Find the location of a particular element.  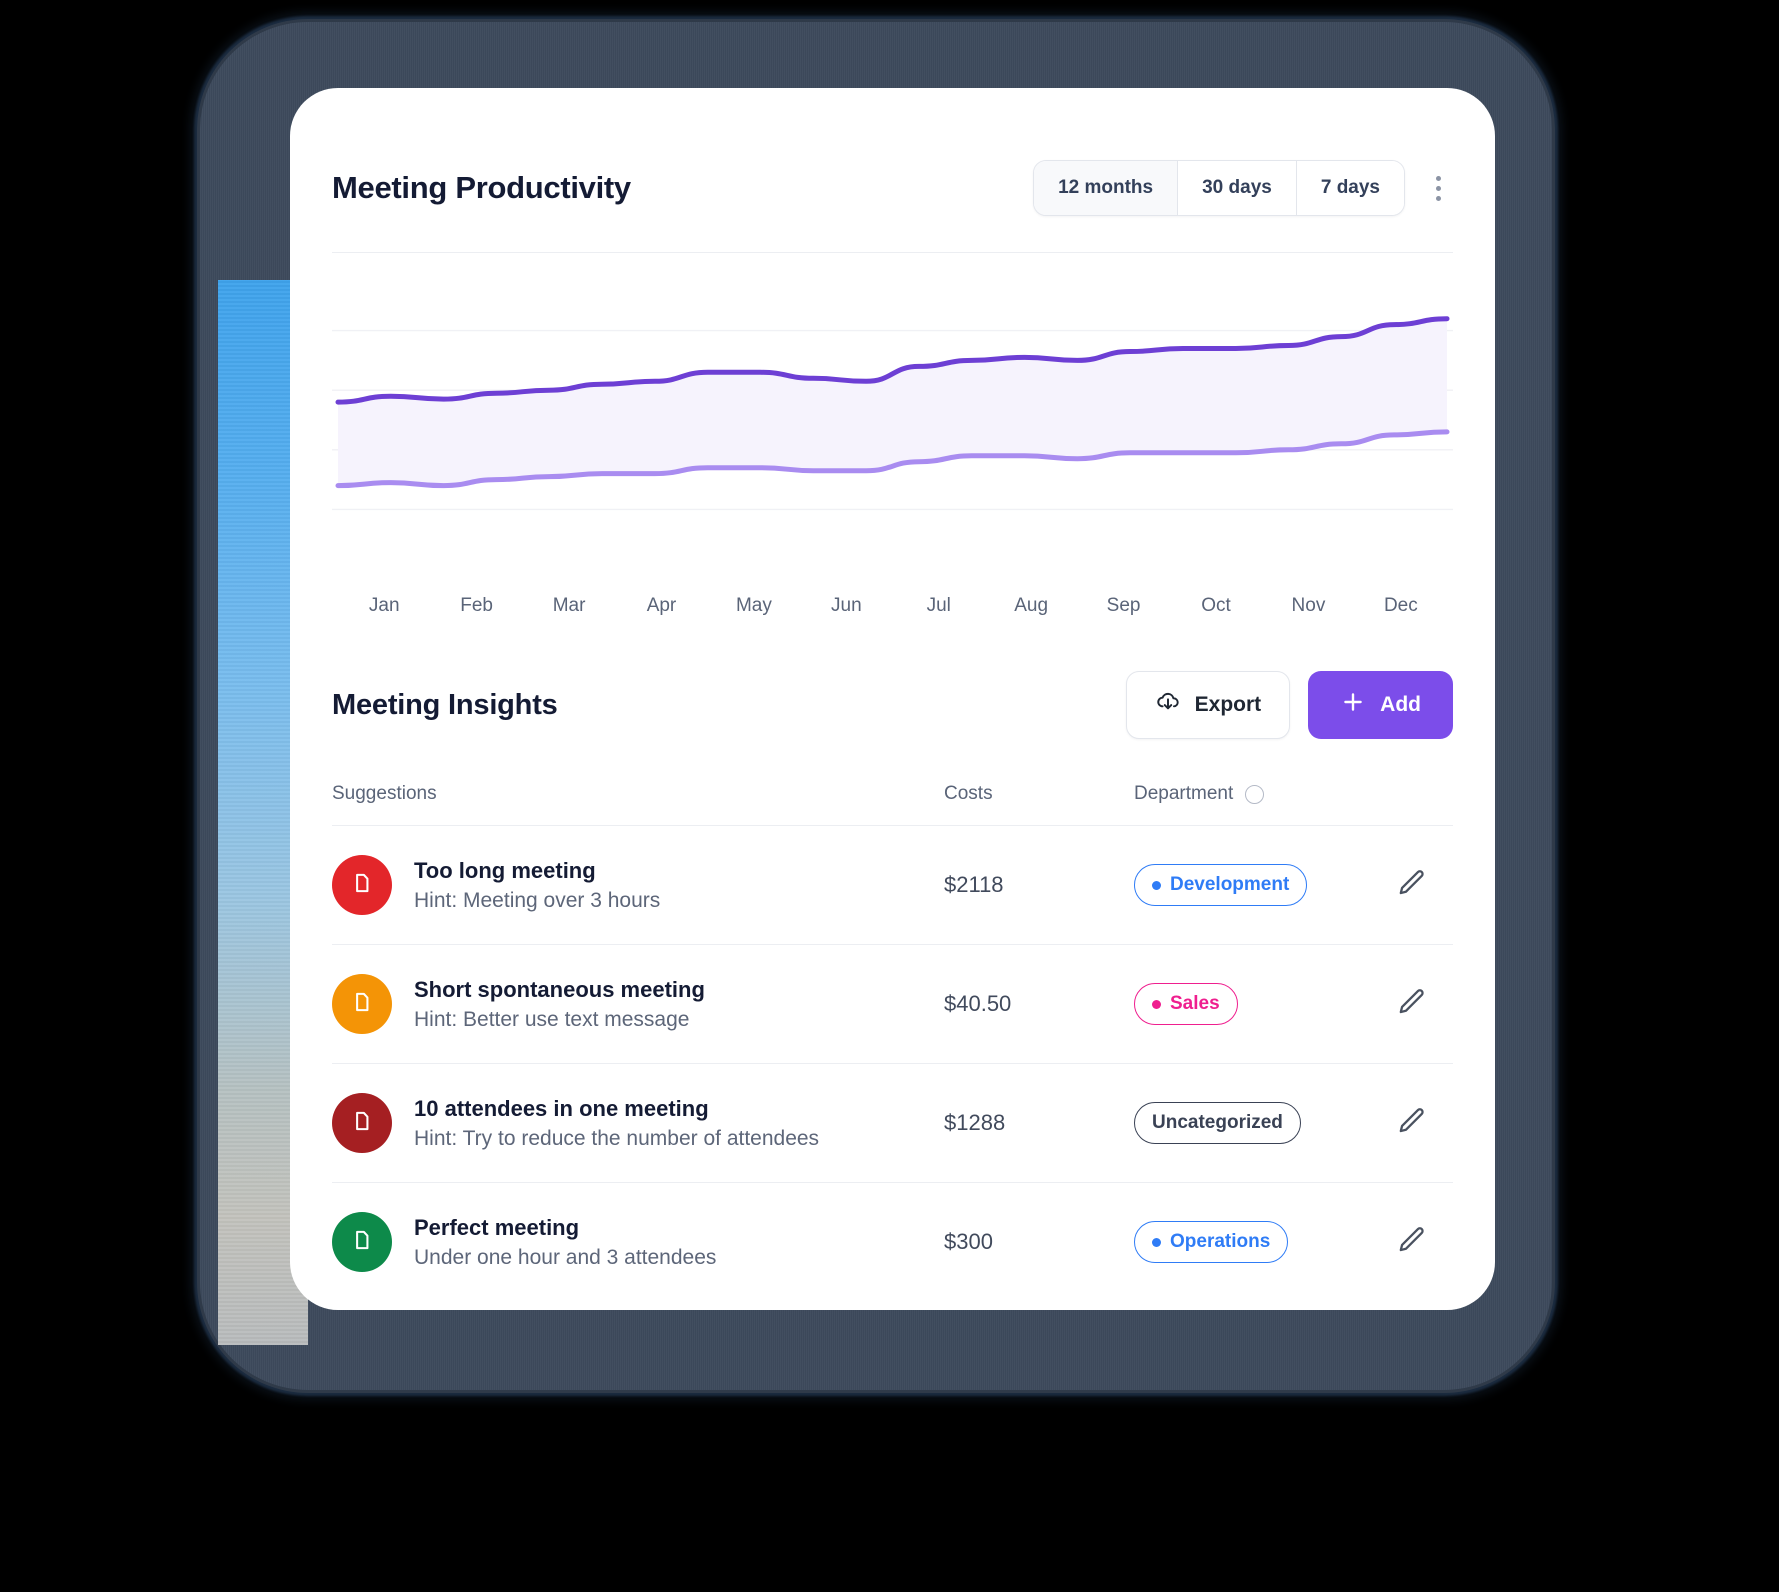

suggestion-hint: Hint: Meeting over 3 hours is located at coordinates (537, 900).